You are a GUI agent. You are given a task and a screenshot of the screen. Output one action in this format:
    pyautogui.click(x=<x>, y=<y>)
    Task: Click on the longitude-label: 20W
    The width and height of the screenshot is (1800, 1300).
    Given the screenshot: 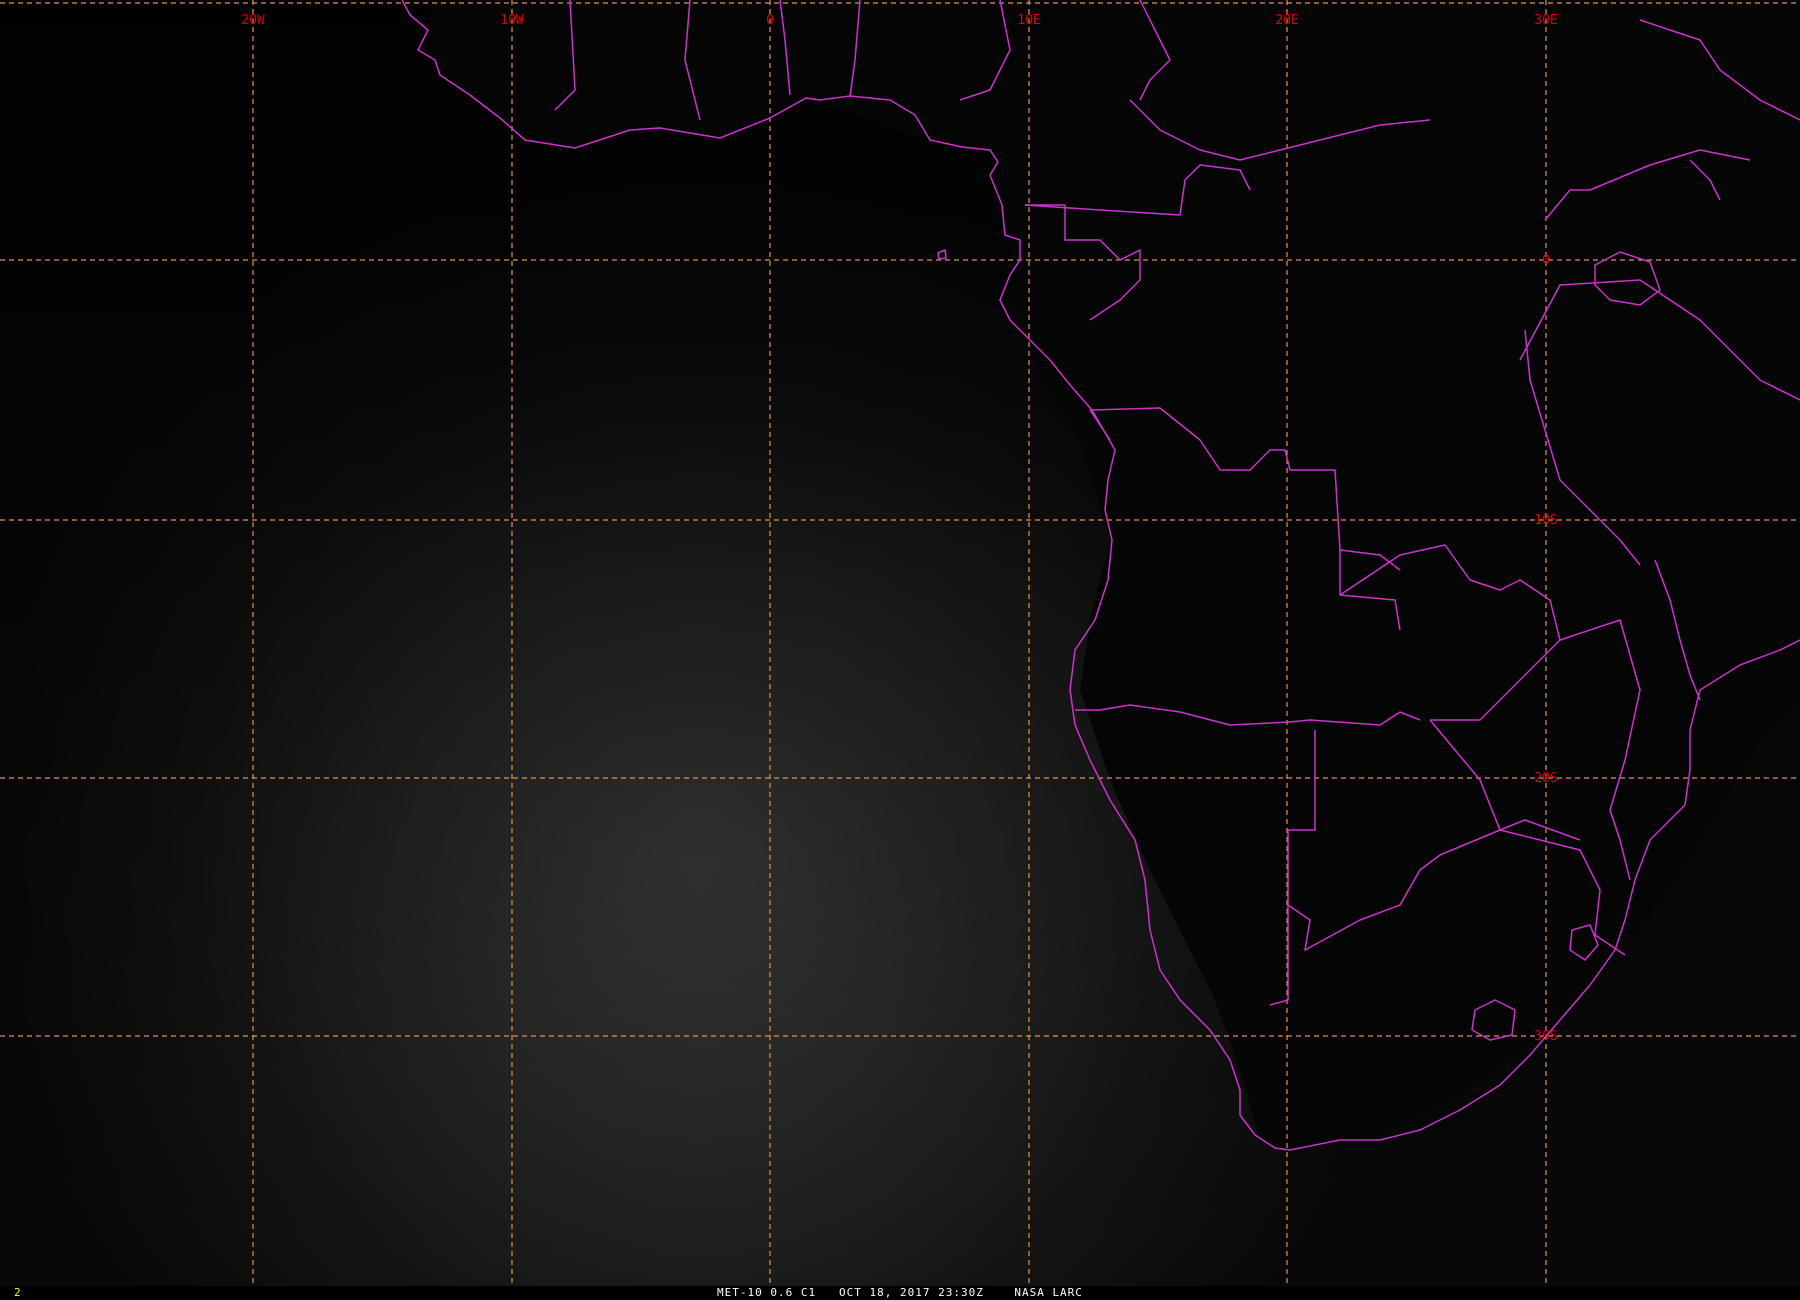 What is the action you would take?
    pyautogui.click(x=253, y=20)
    